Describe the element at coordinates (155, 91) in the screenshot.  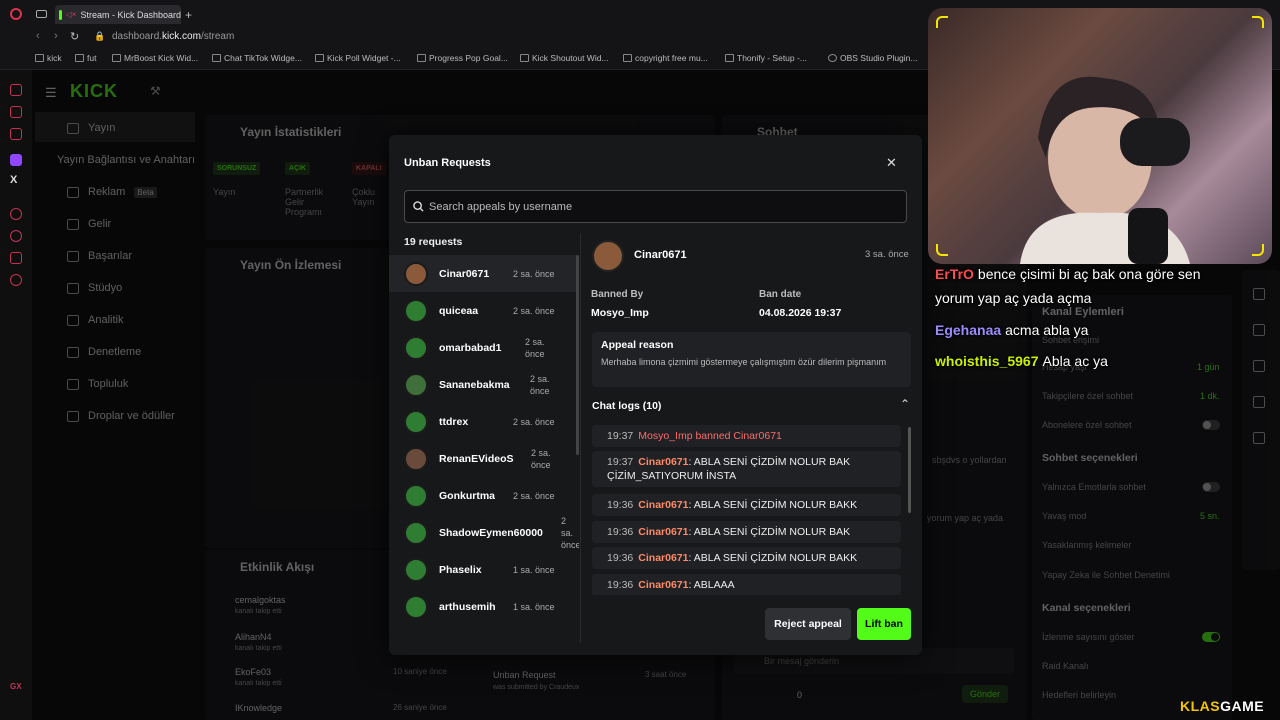
I see `hammer-icon: ⚒` at that location.